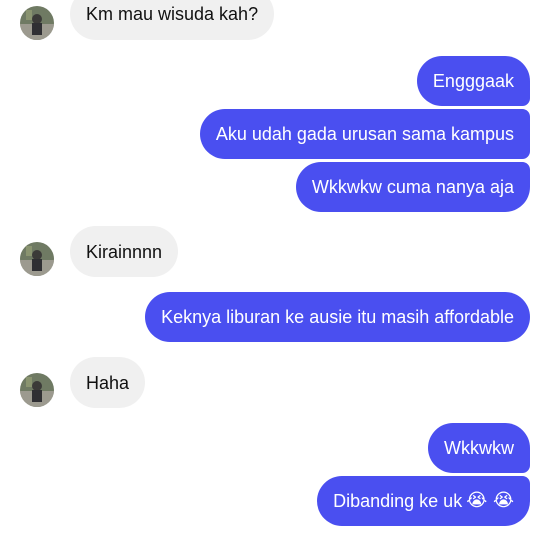  I want to click on message-text: Dibanding ke uk, so click(398, 501).